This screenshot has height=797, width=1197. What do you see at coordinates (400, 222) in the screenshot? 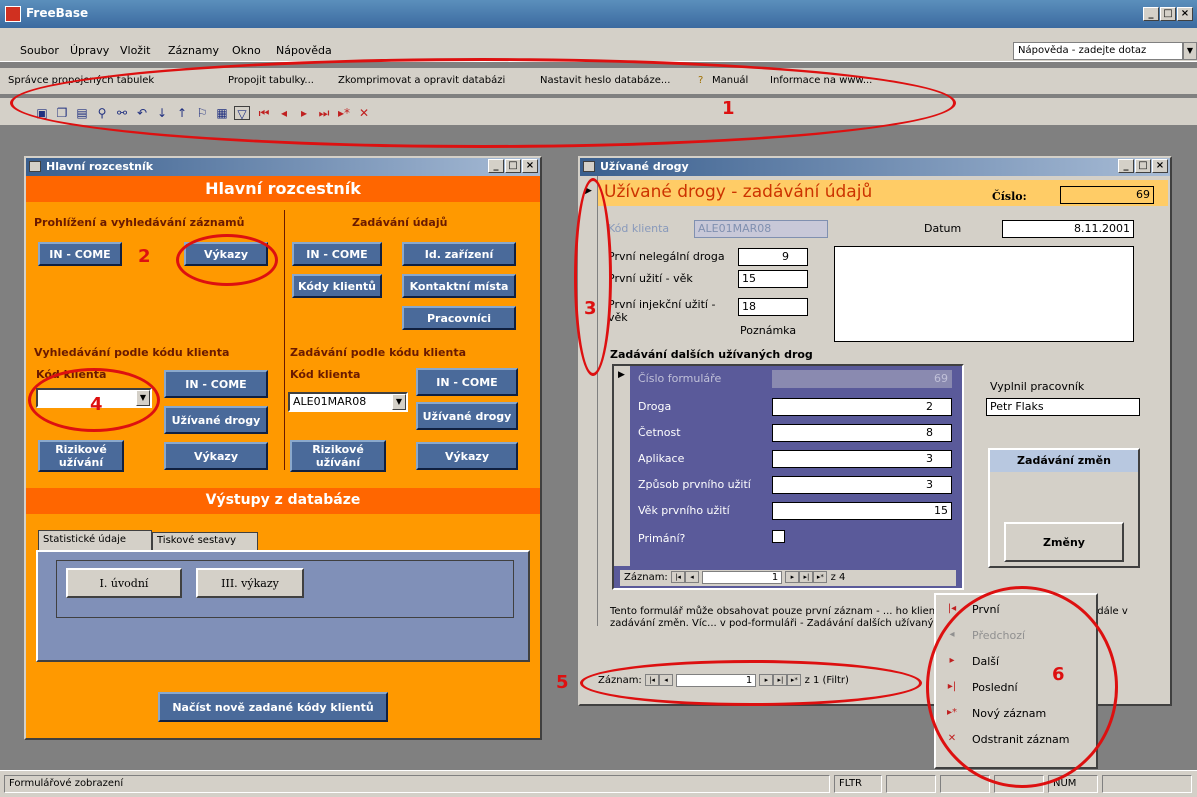
I see `section-entry: Zadávání údajů` at bounding box center [400, 222].